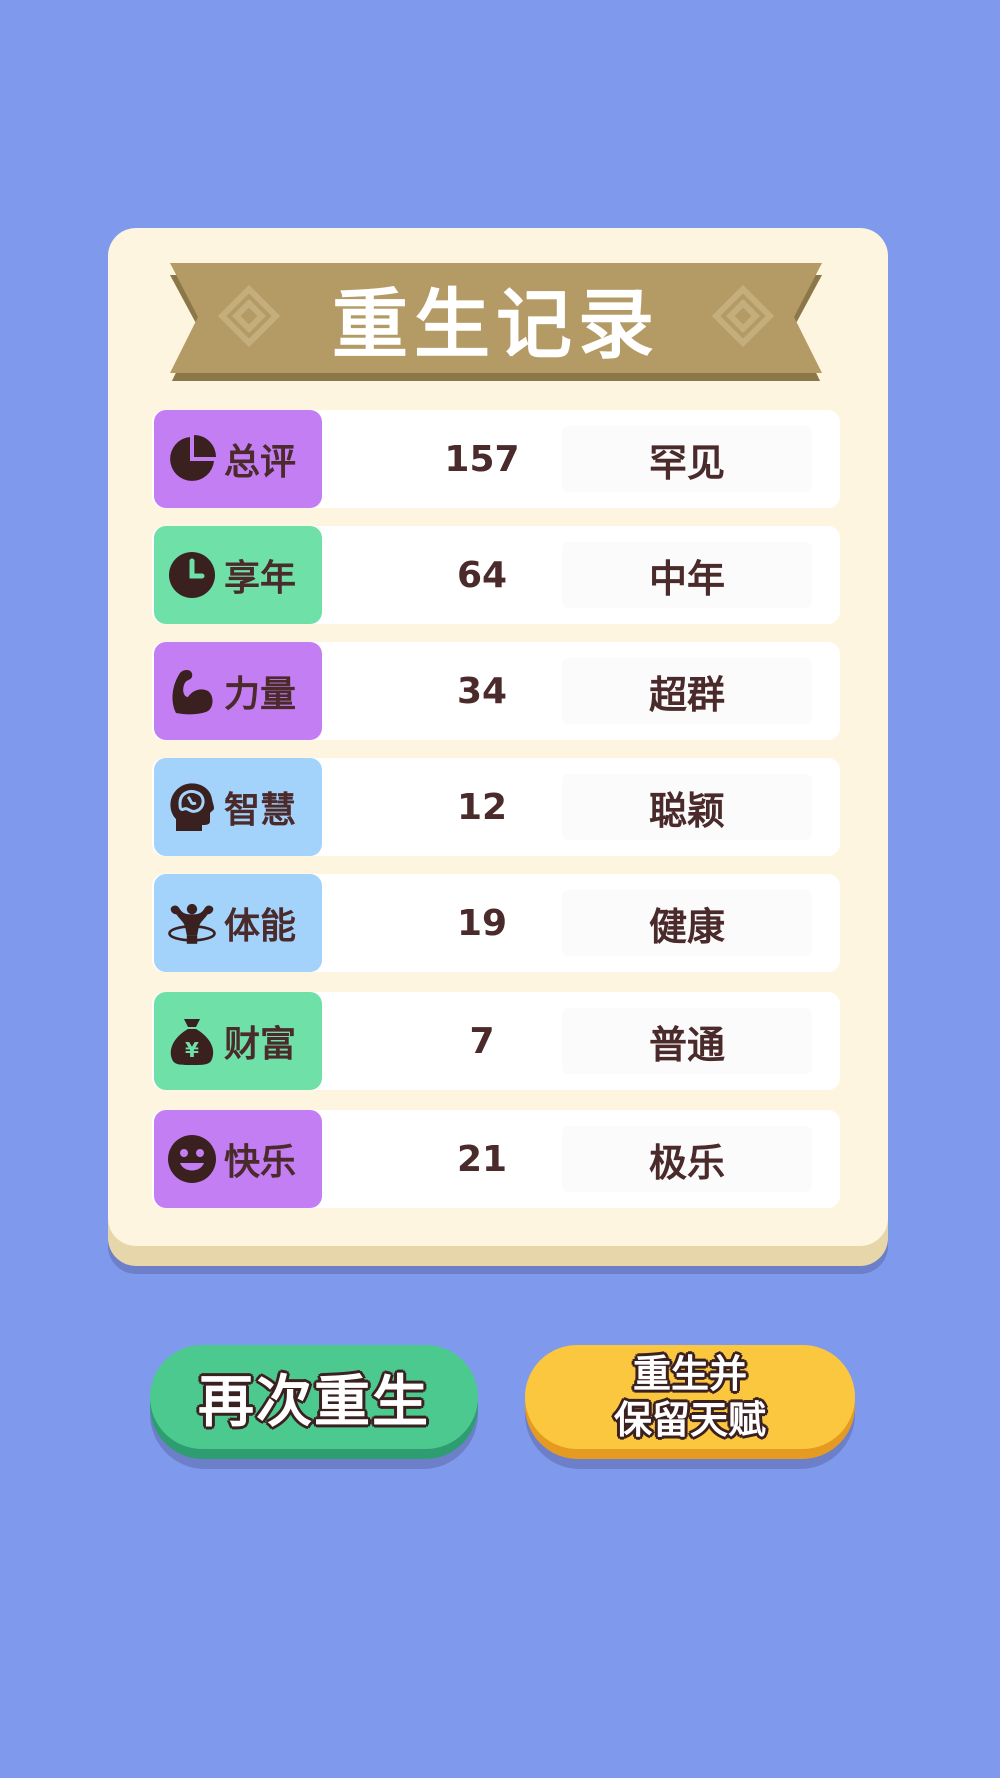  Describe the element at coordinates (192, 1159) in the screenshot. I see `smiley-face-icon` at that location.